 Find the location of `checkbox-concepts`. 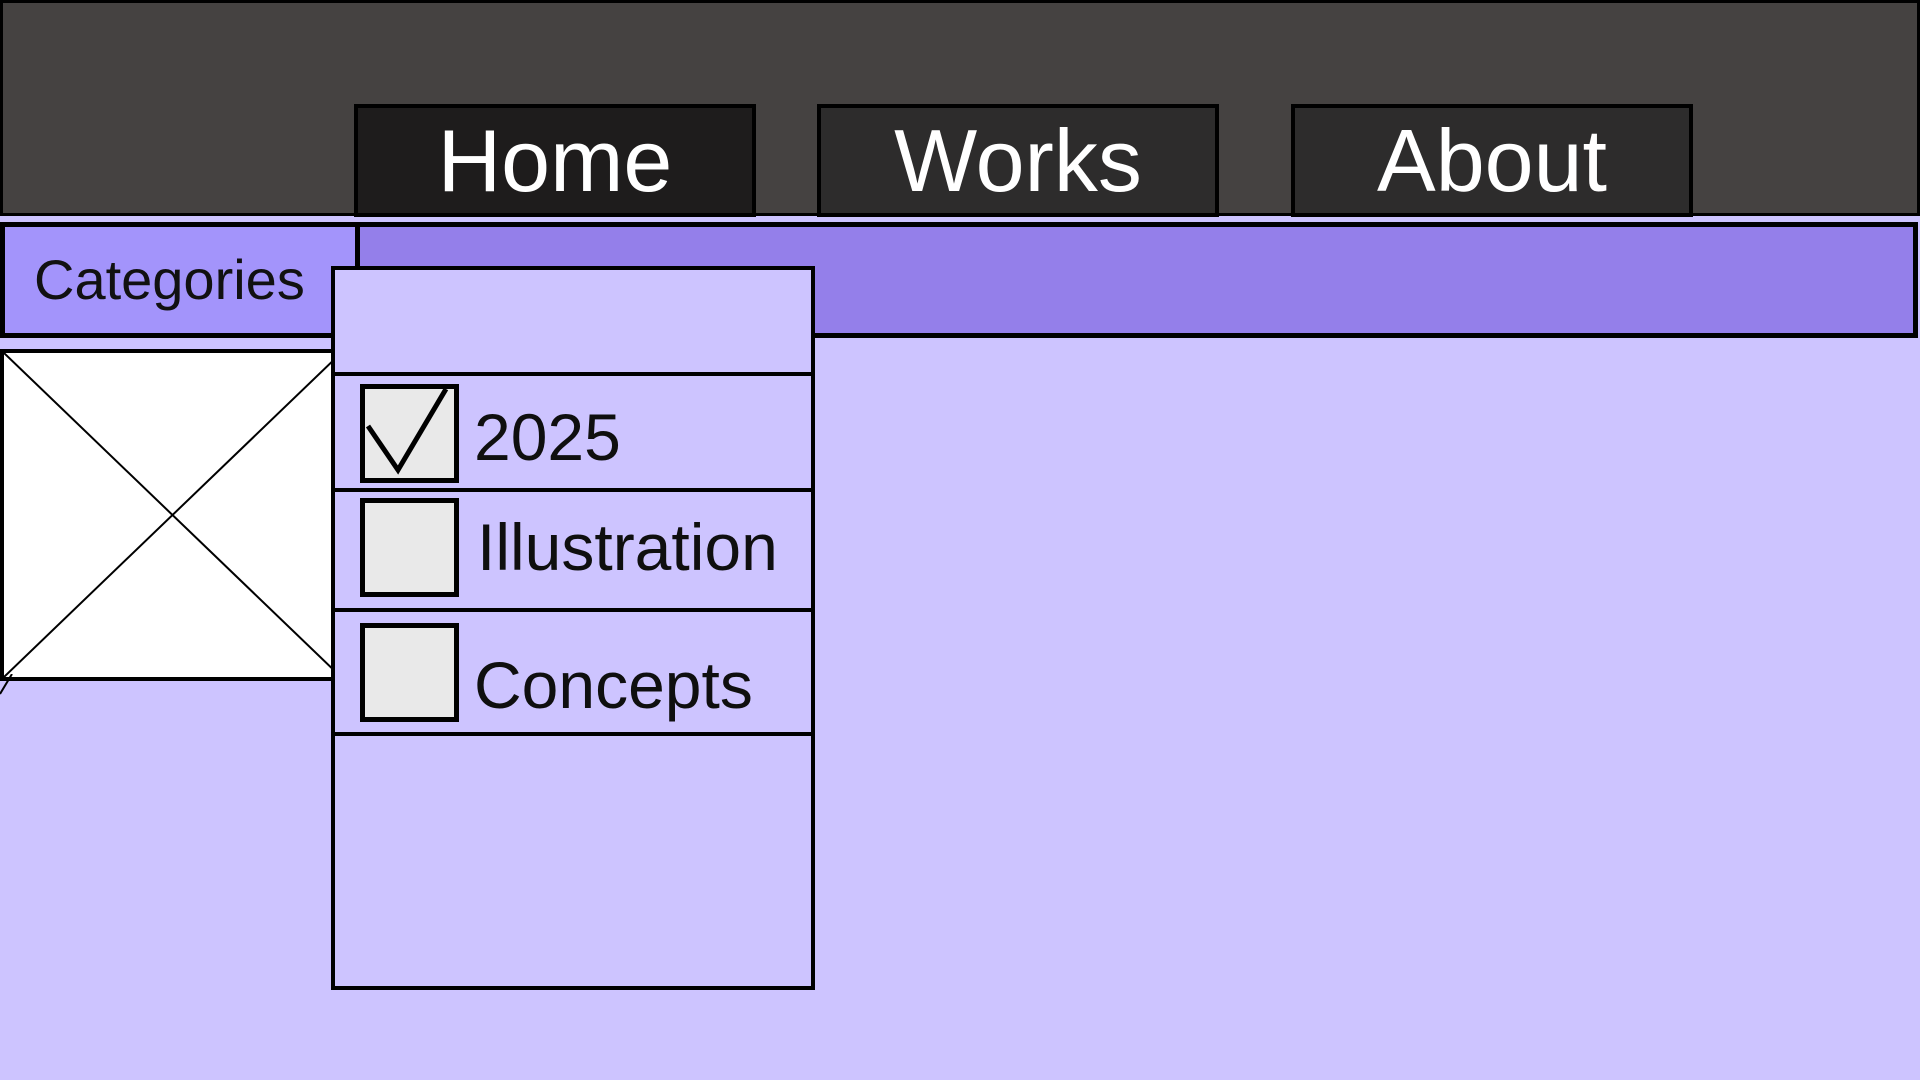

checkbox-concepts is located at coordinates (409, 672).